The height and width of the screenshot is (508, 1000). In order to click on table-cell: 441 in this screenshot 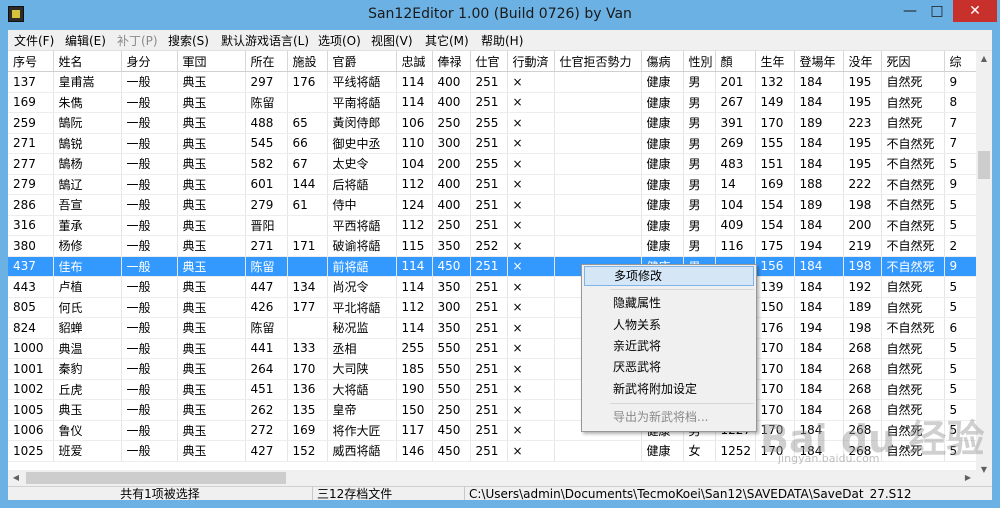, I will do `click(266, 348)`.